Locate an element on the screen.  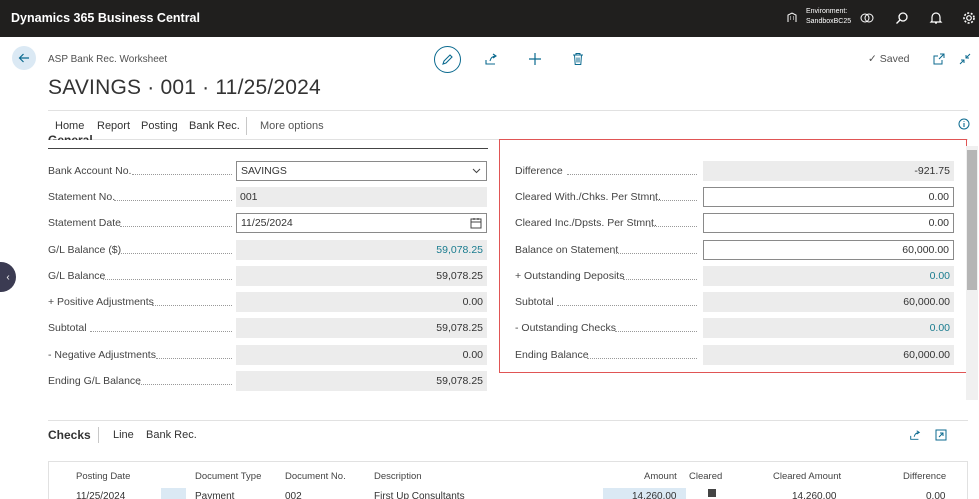
field-positive-adjustments: + Positive Adjustments 0.00 is located at coordinates (268, 302).